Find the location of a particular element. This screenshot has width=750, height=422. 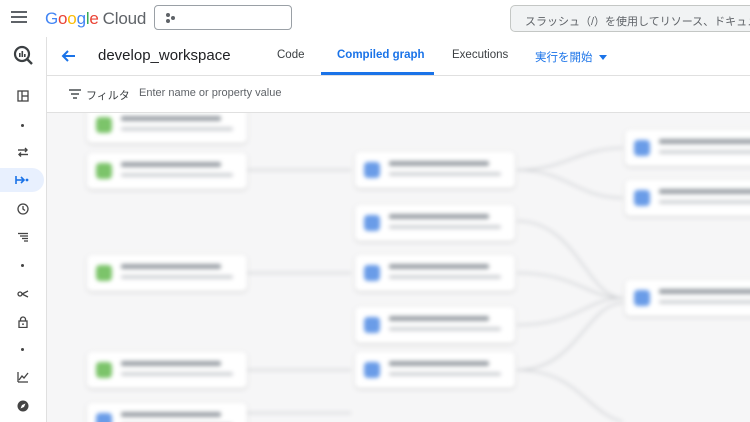

tab-executions: Executions is located at coordinates (480, 55).